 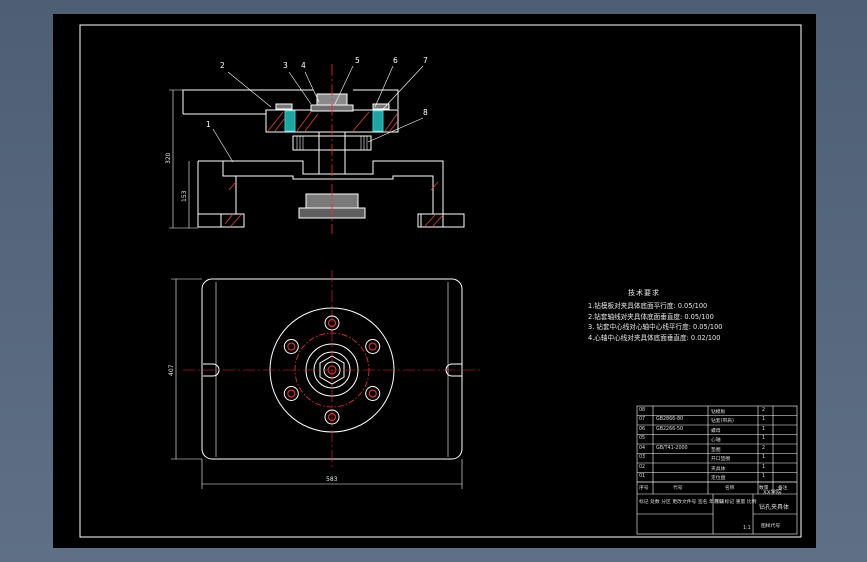 I want to click on tb-part-name: 定位盘, so click(x=718, y=478).